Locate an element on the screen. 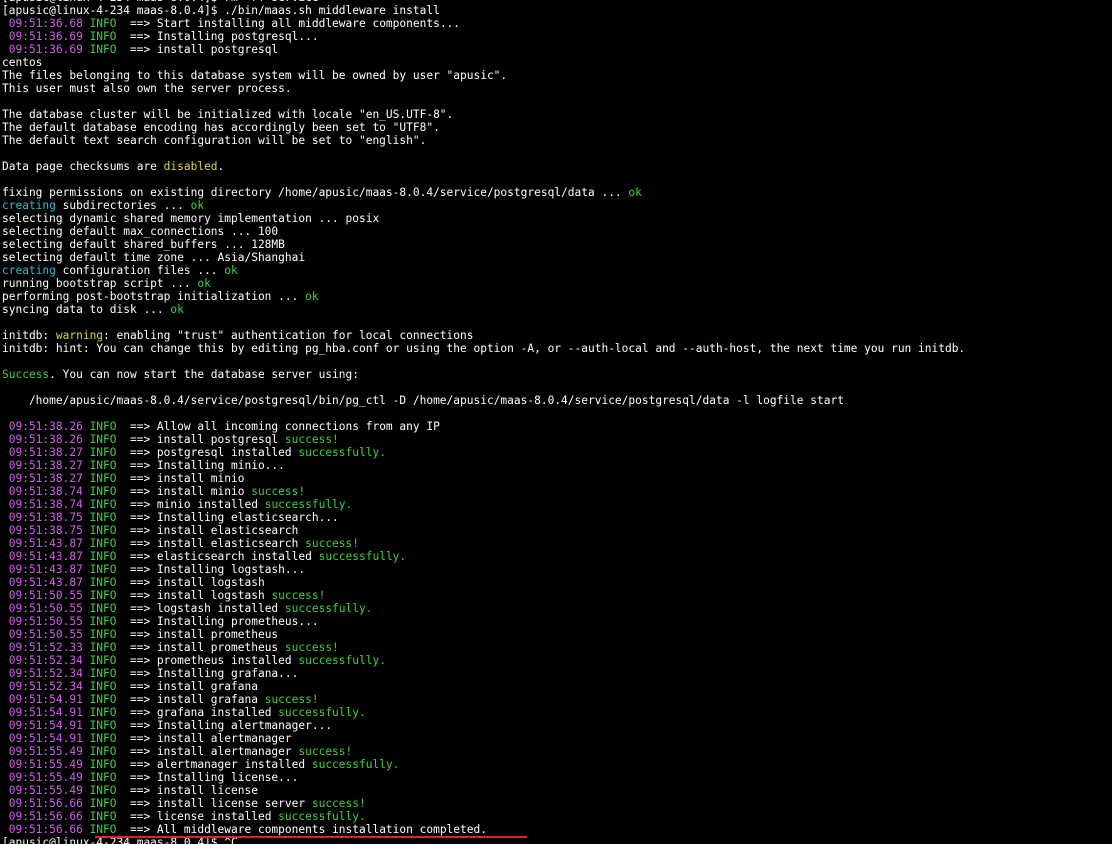 The height and width of the screenshot is (844, 1112). terminal-text-segment: initdb: is located at coordinates (29, 335).